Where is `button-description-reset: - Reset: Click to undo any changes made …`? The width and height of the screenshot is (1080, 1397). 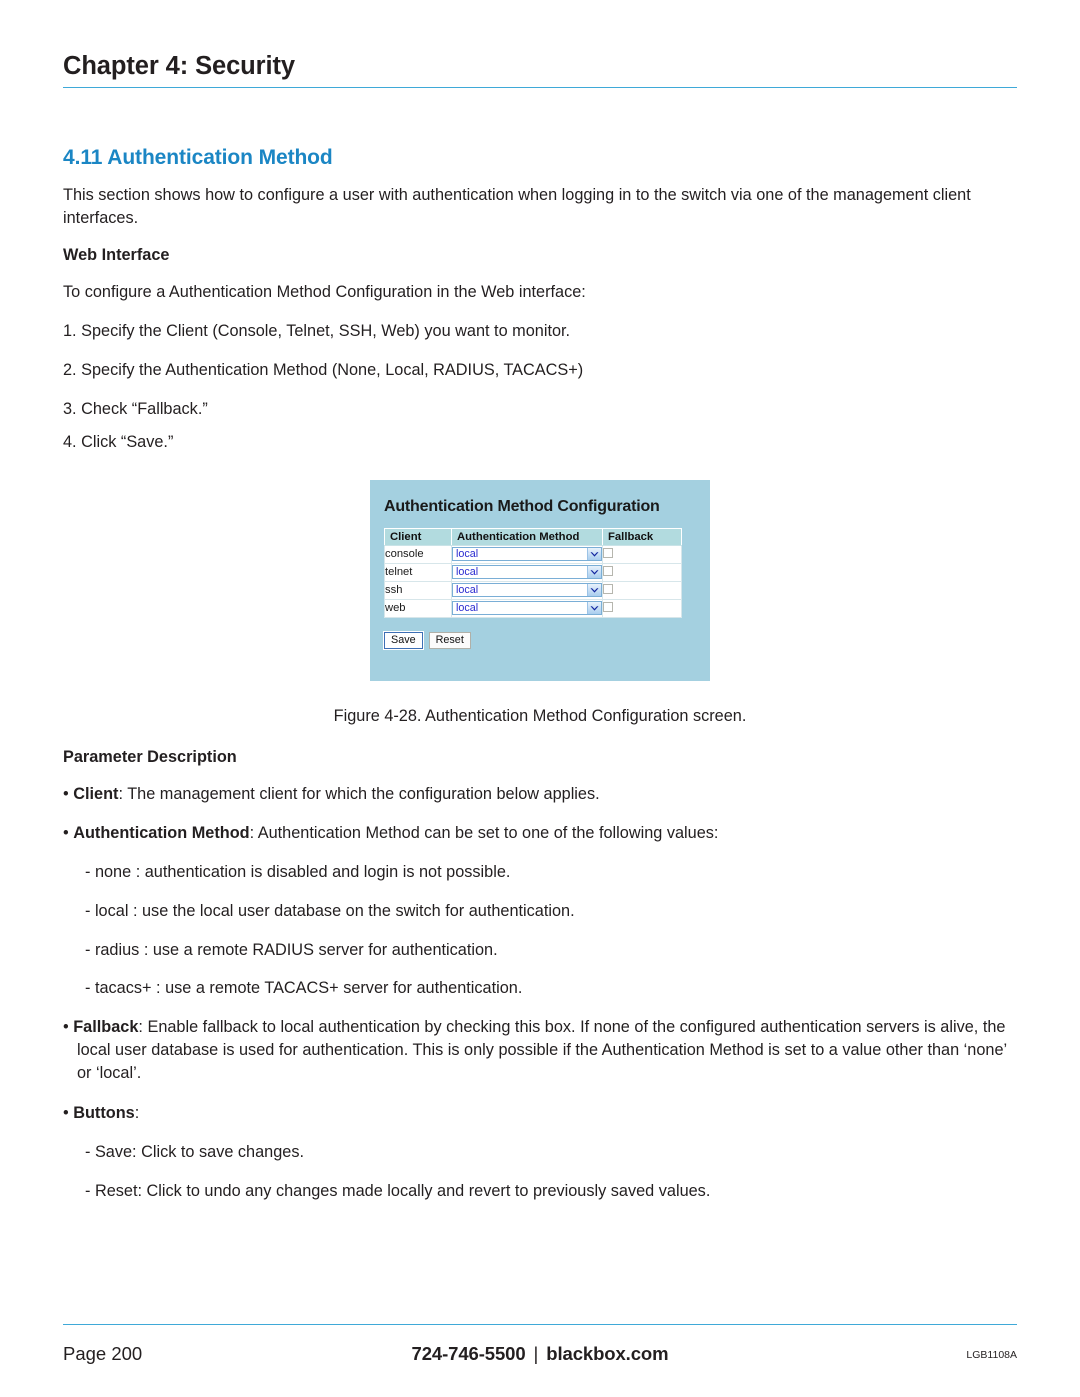 button-description-reset: - Reset: Click to undo any changes made … is located at coordinates (398, 1190).